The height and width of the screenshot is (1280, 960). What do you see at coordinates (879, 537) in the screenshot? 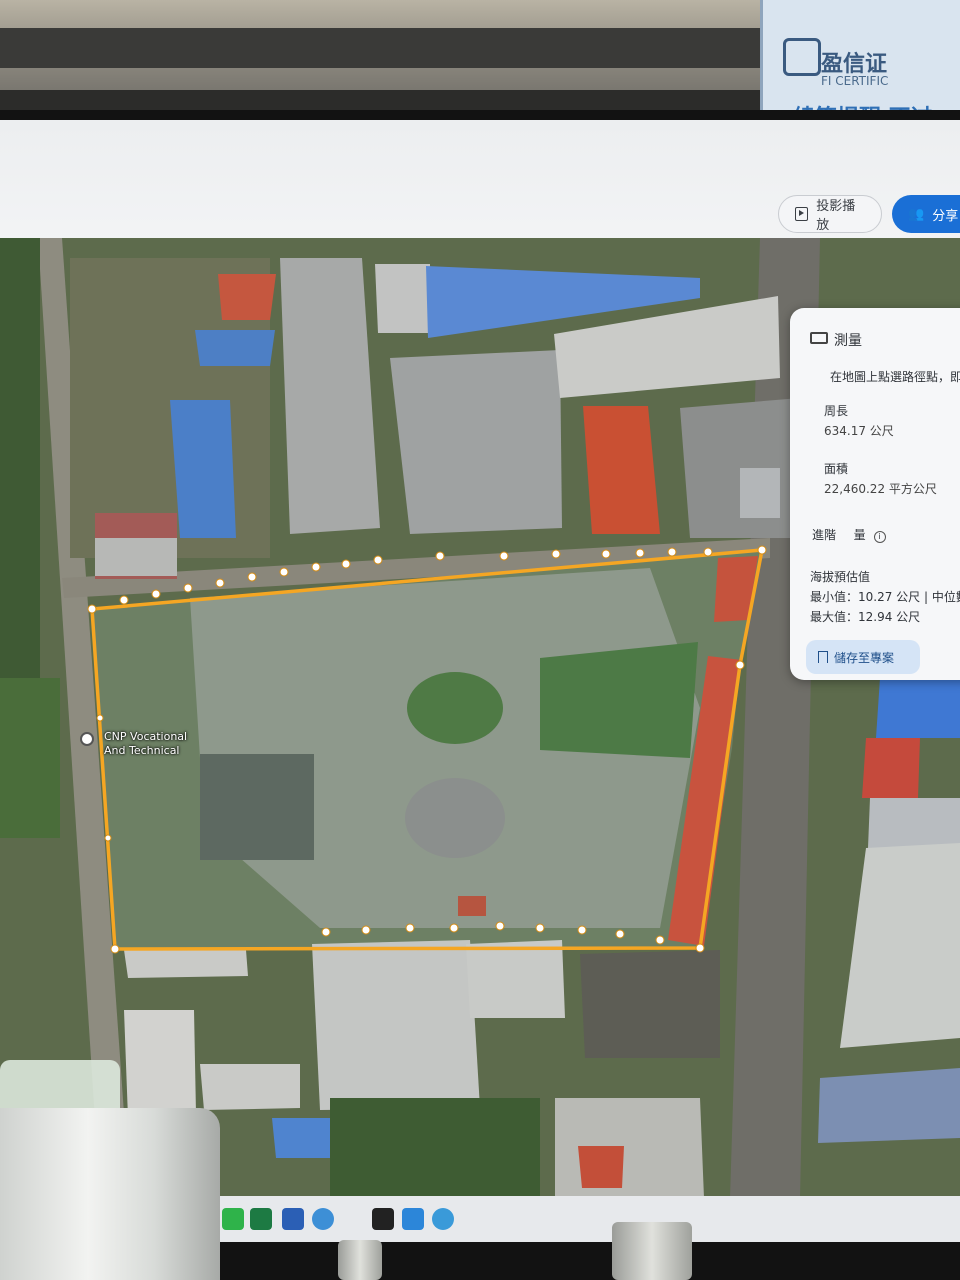
I see `info-icon: i` at bounding box center [879, 537].